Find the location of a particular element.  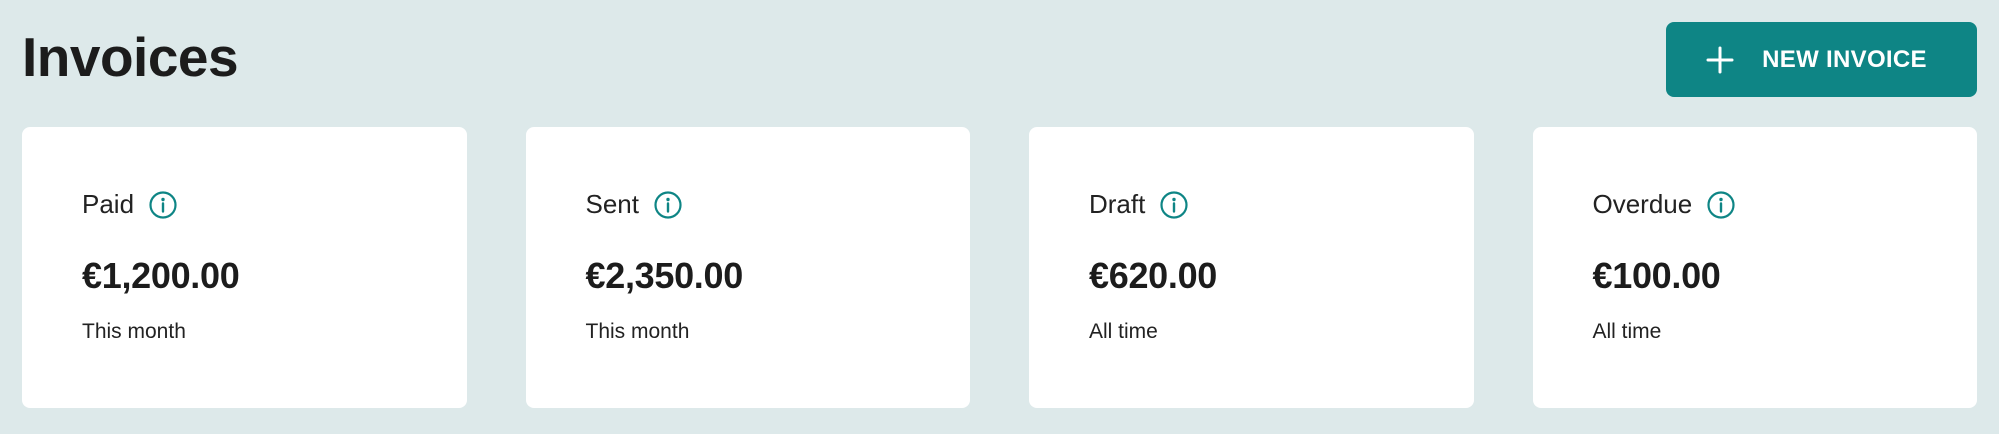

summary-card-paid: Paid €1,200.00 This month is located at coordinates (244, 267).